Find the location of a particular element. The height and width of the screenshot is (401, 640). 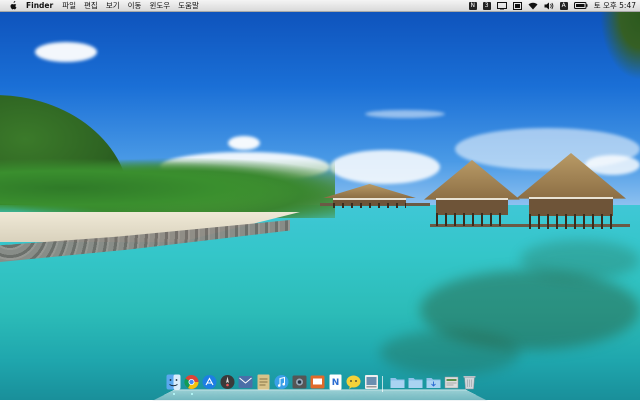

wifi-icon is located at coordinates (533, 6).